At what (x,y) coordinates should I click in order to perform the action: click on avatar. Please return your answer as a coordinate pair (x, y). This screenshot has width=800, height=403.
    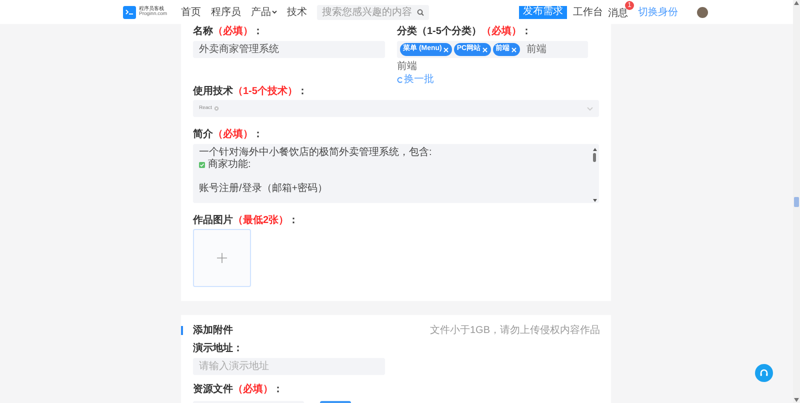
    Looking at the image, I should click on (702, 12).